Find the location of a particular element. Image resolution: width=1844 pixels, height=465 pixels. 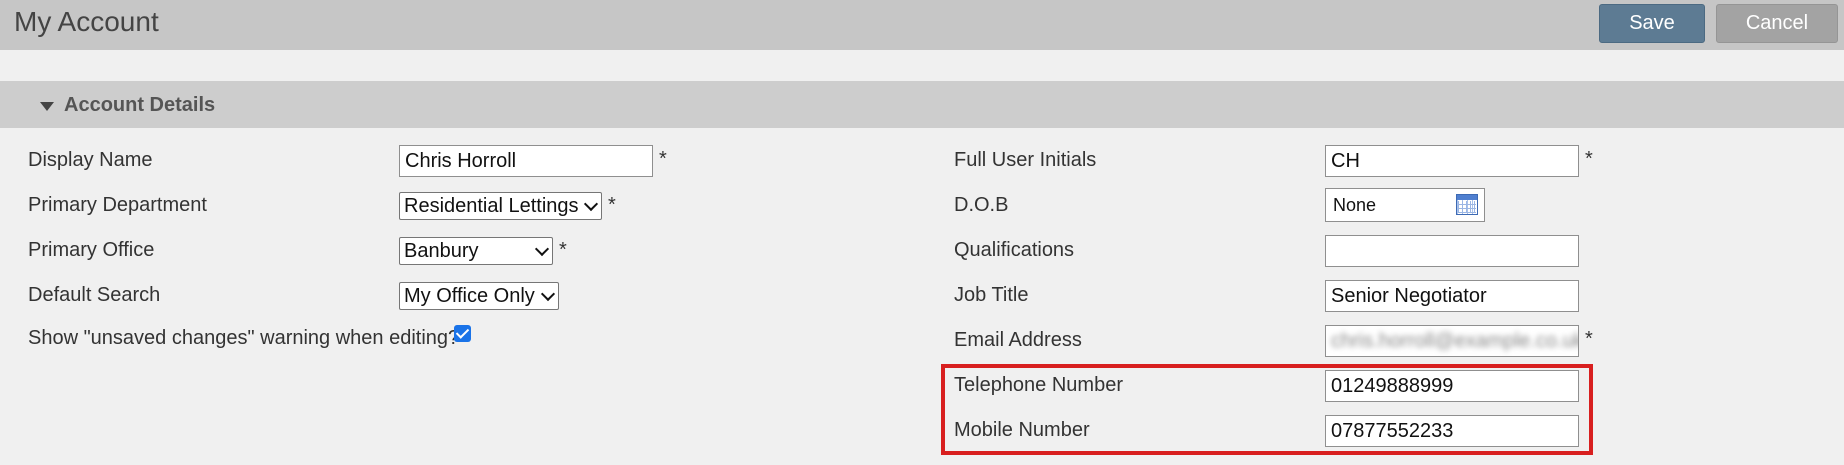

full-user-initials-input: CH is located at coordinates (1452, 161).